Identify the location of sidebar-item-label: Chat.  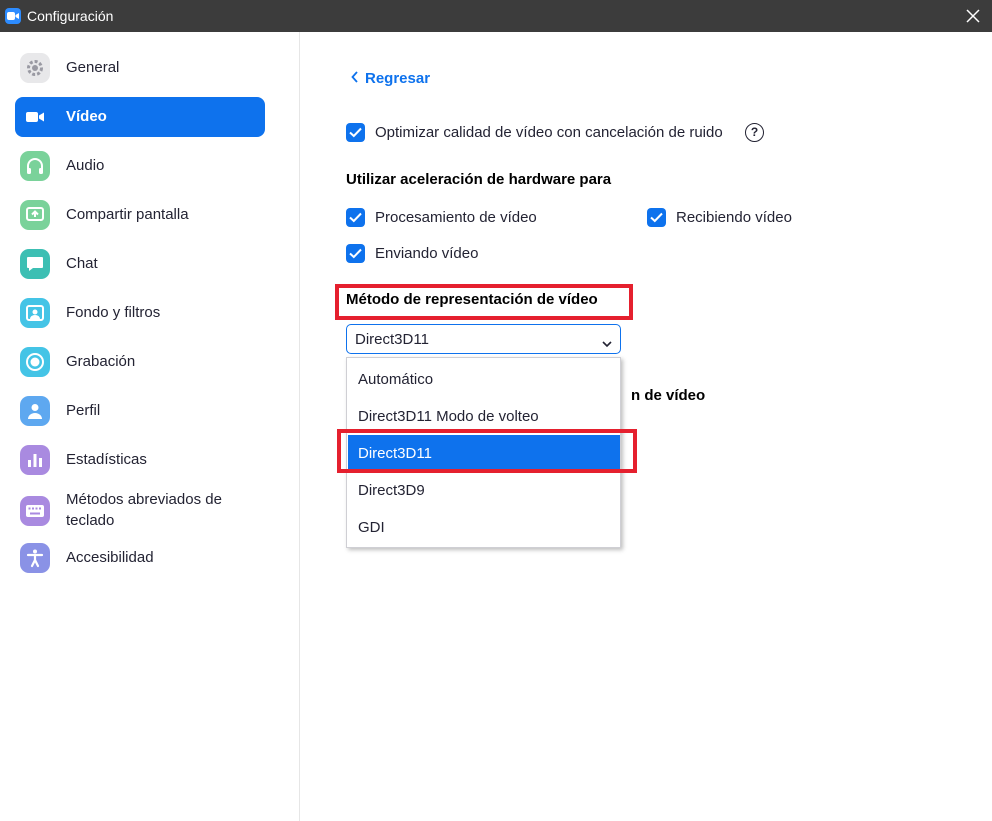
(82, 263).